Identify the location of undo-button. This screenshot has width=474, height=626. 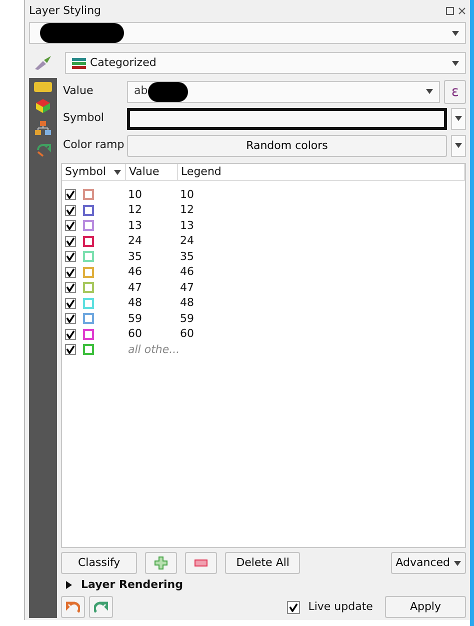
(73, 607).